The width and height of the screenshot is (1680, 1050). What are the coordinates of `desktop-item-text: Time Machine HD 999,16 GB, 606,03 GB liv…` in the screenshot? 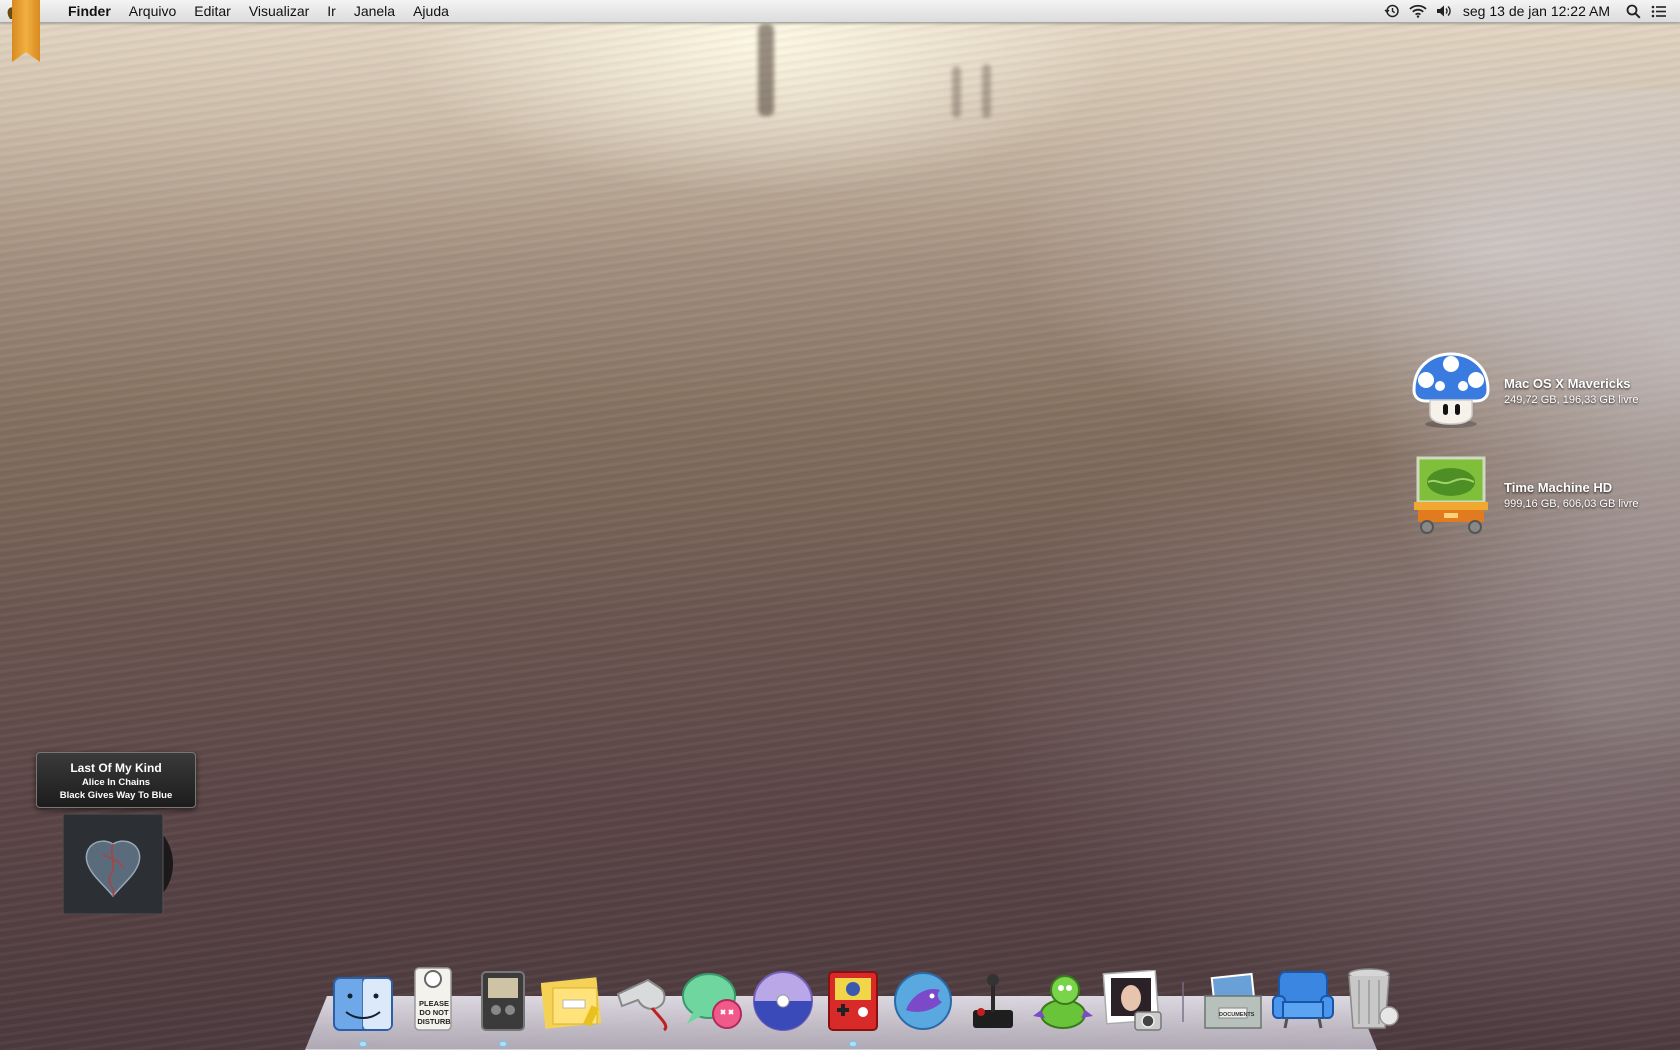 It's located at (1571, 495).